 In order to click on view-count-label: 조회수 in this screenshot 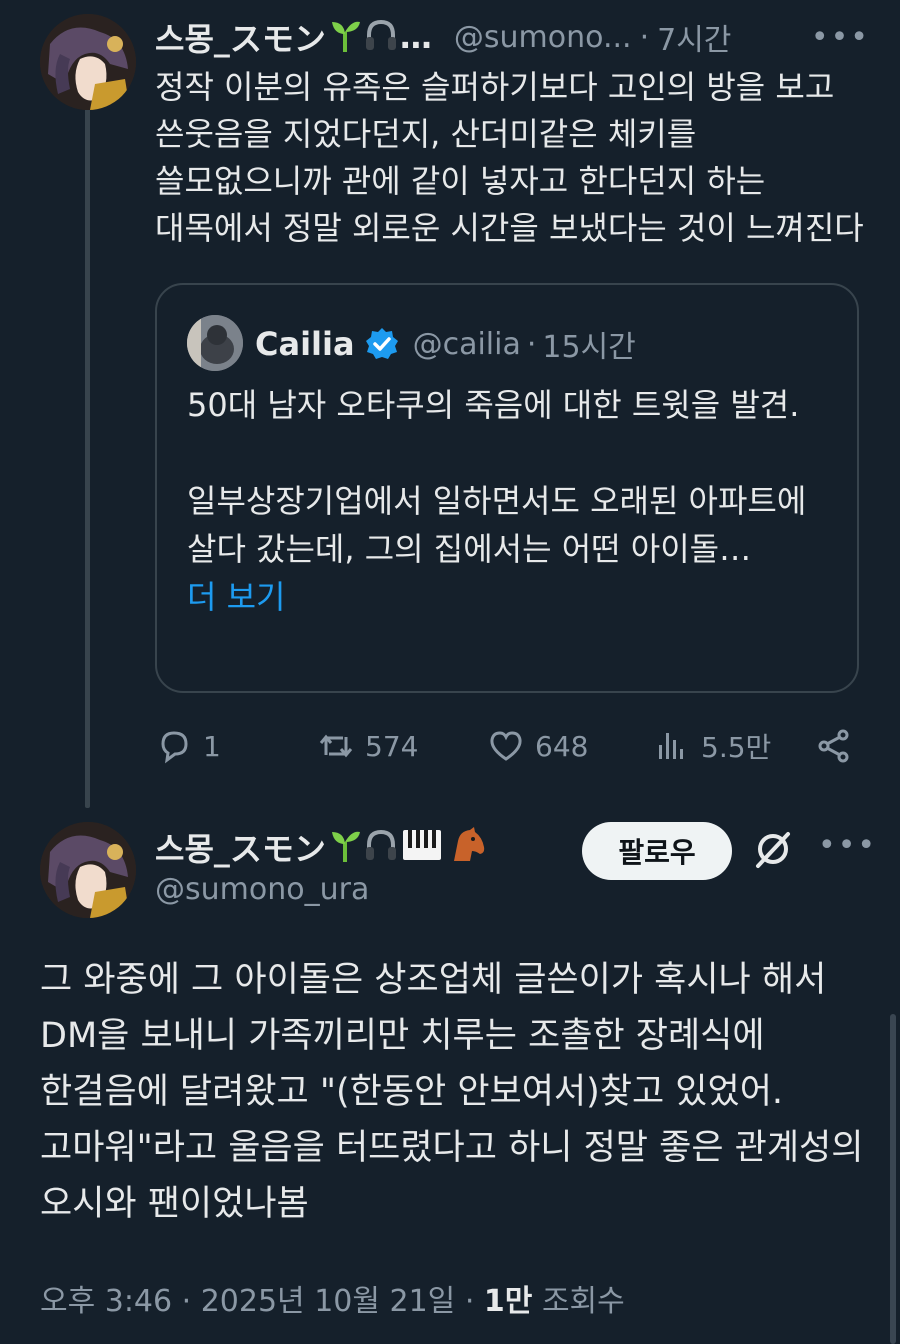, I will do `click(583, 1301)`.